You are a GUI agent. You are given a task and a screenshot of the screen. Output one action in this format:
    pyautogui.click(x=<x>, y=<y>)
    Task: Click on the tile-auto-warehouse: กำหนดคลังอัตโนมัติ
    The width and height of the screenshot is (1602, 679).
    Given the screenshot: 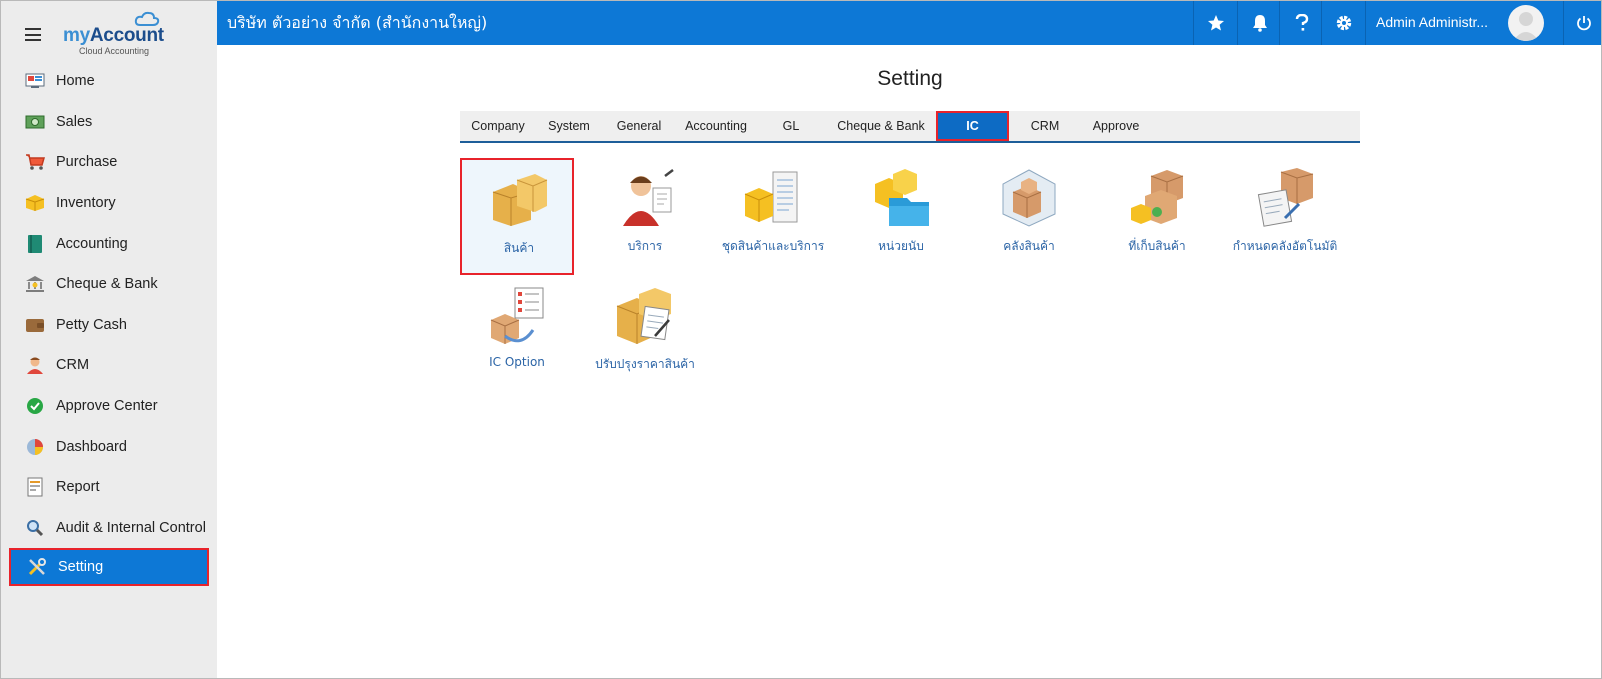 What is the action you would take?
    pyautogui.click(x=1285, y=216)
    